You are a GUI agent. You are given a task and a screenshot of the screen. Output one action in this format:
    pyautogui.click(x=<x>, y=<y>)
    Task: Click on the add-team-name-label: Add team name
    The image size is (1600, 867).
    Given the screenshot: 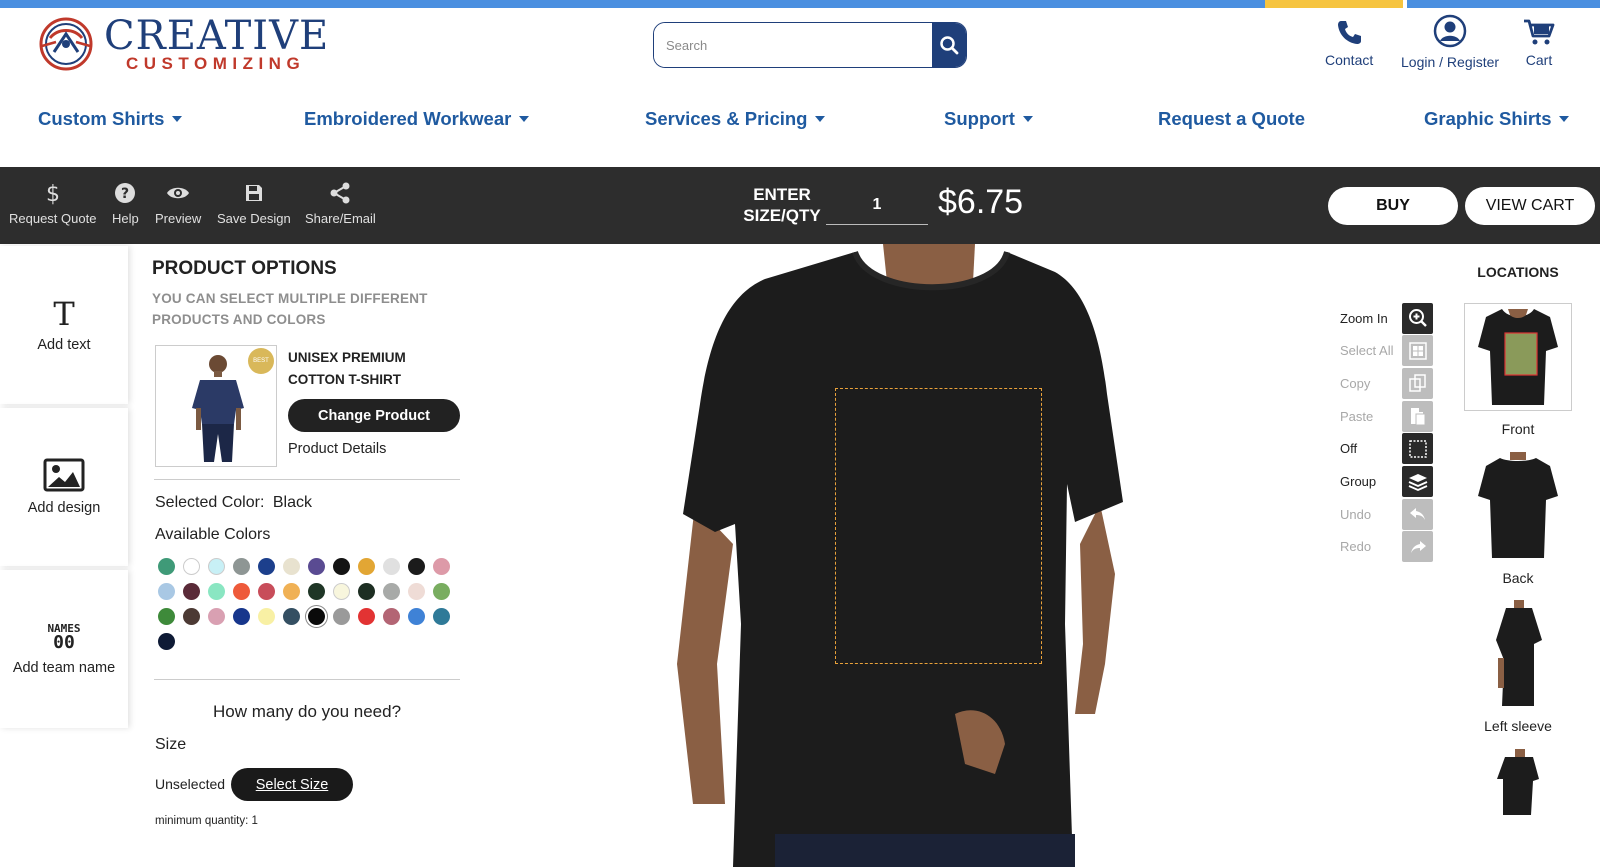 What is the action you would take?
    pyautogui.click(x=64, y=667)
    